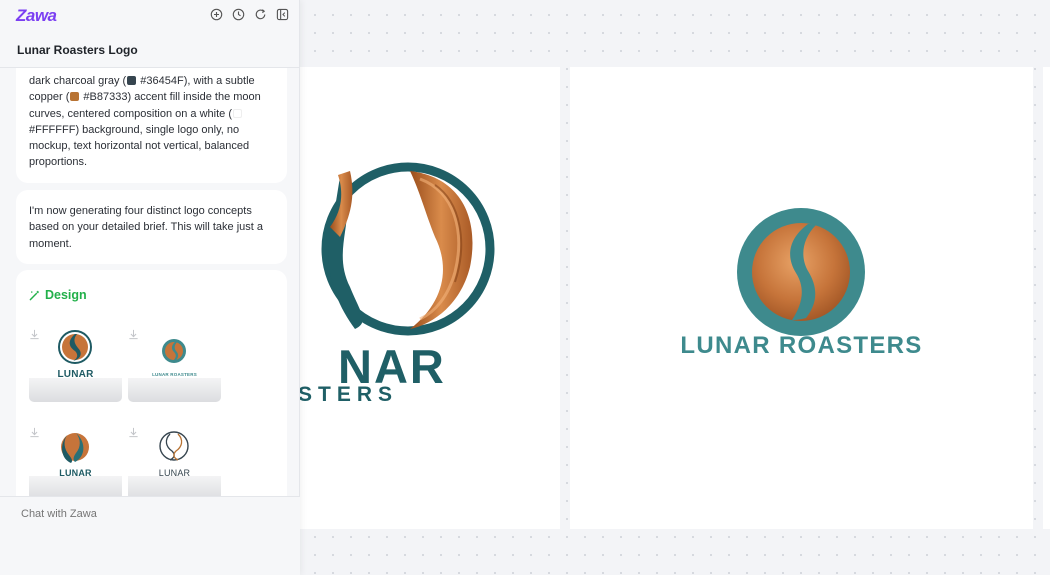  I want to click on collapse-panel-icon, so click(282, 14).